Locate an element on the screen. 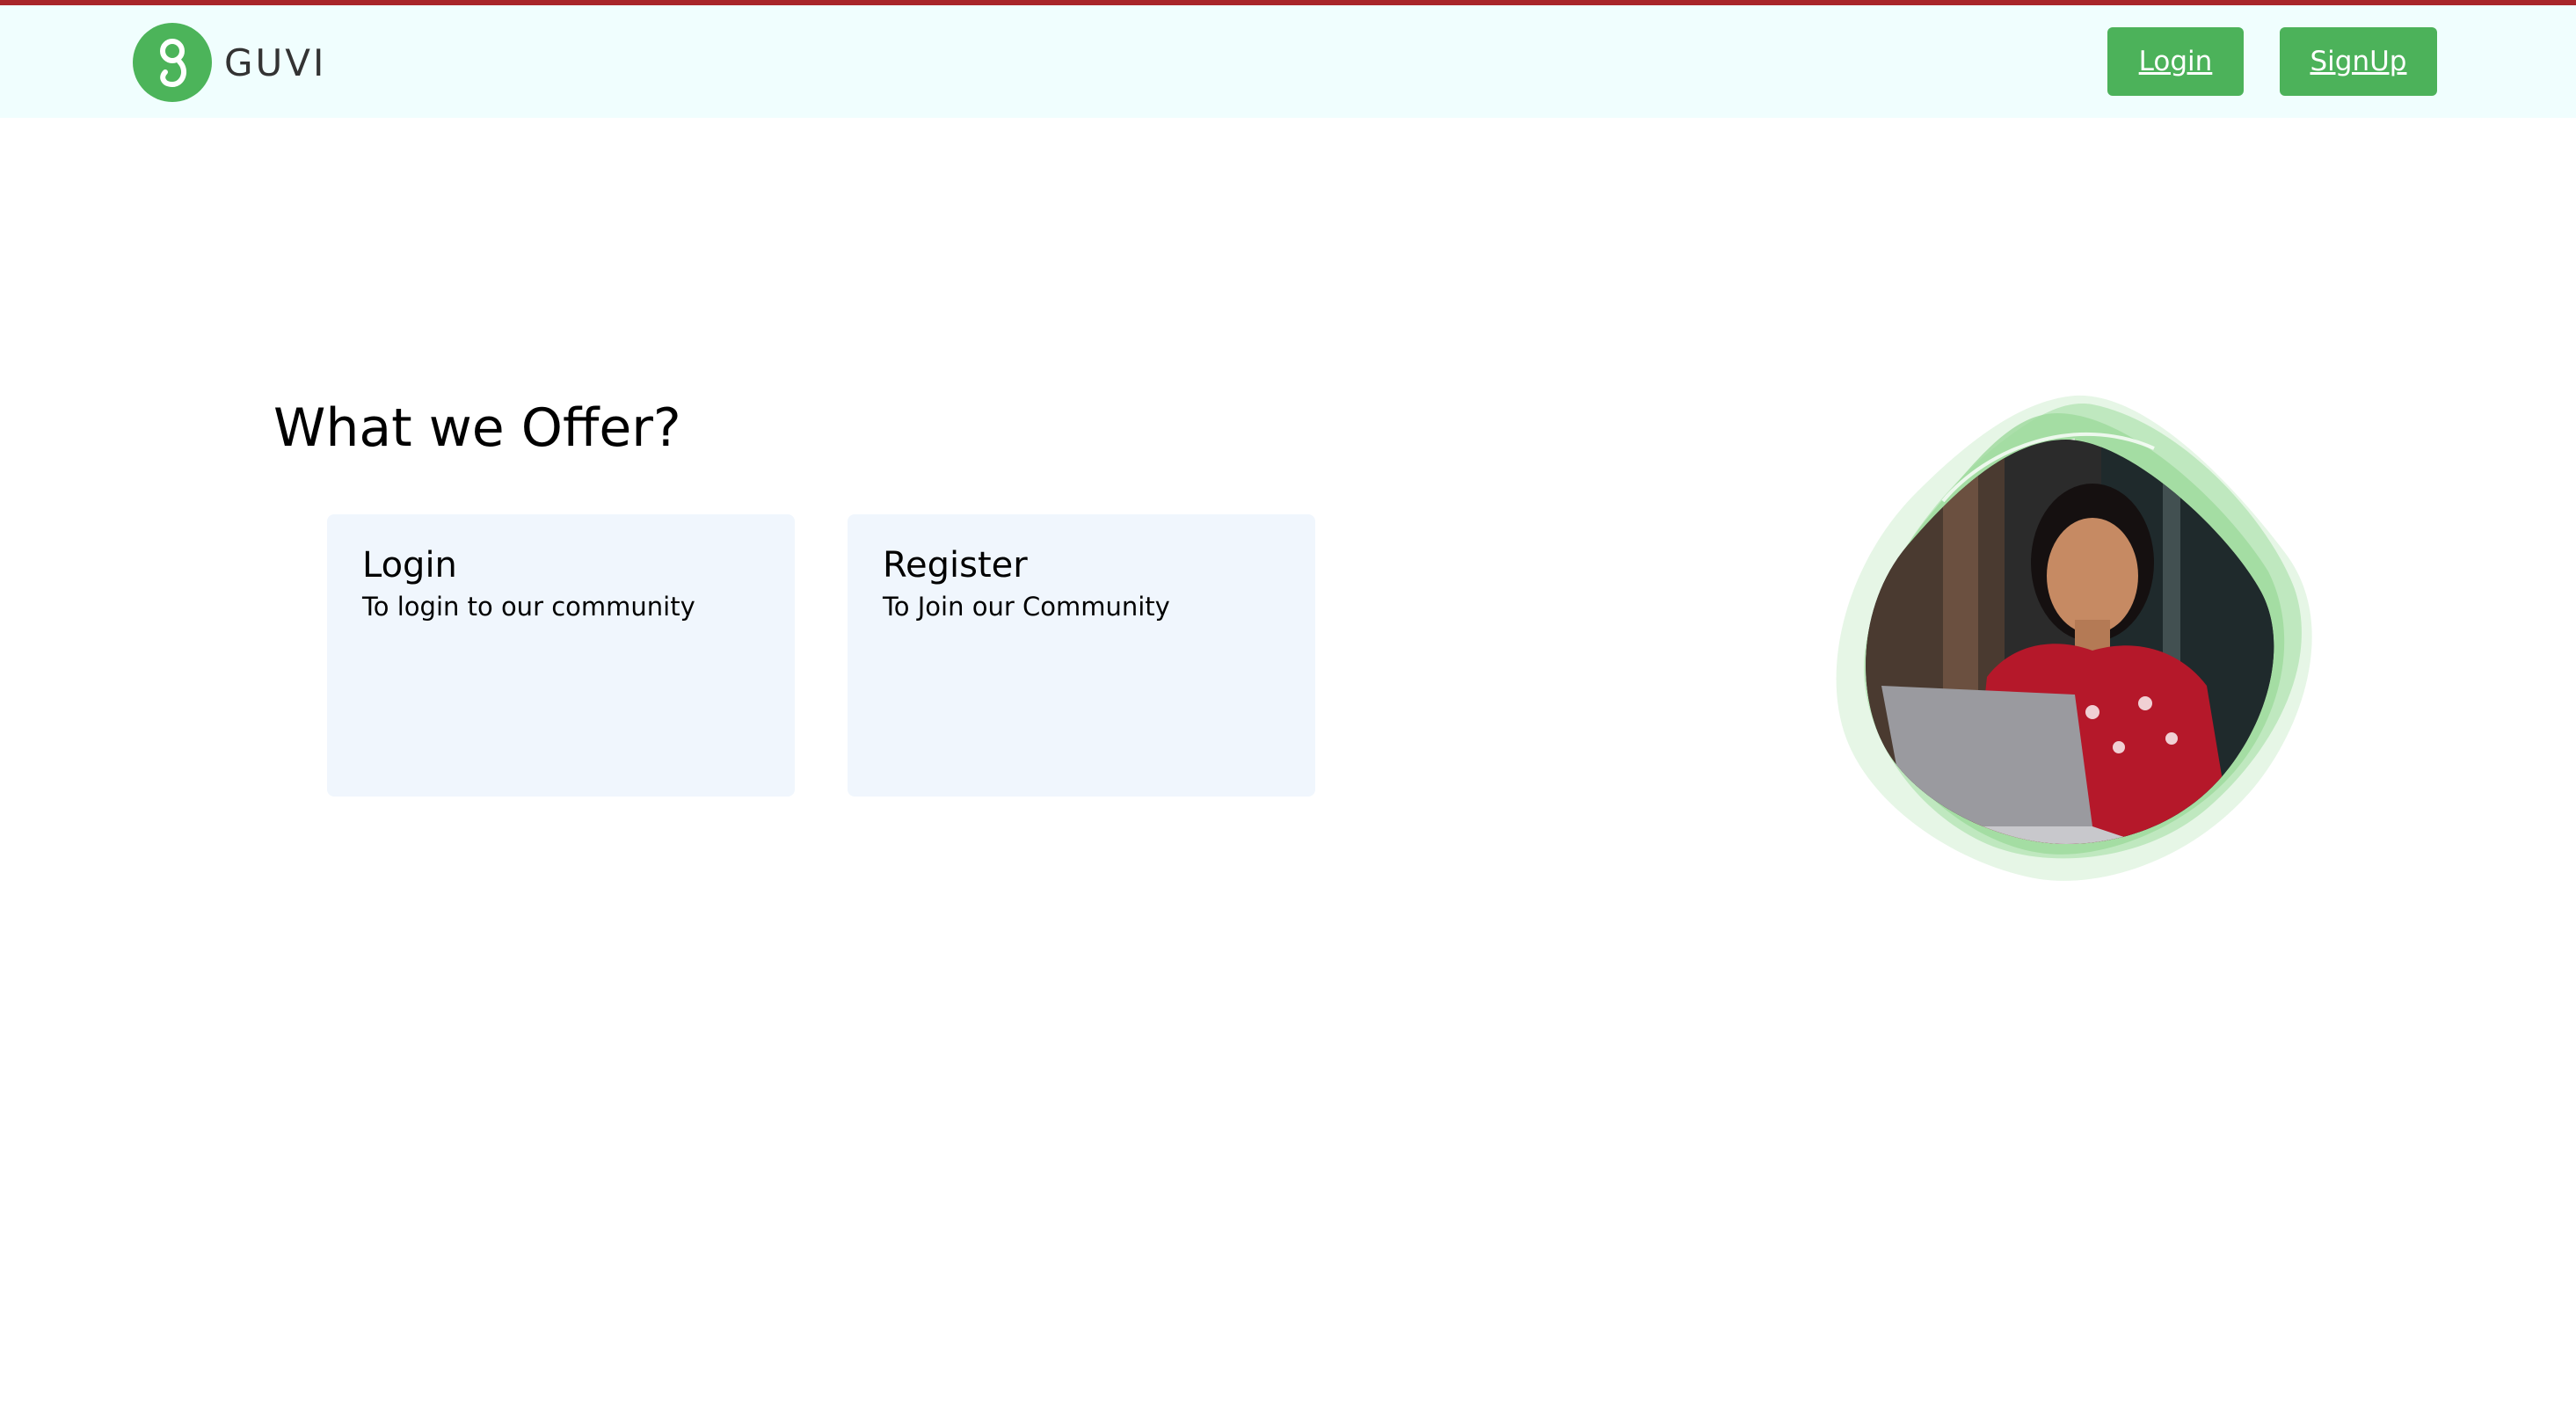  section-title: What we Offer? is located at coordinates (477, 428).